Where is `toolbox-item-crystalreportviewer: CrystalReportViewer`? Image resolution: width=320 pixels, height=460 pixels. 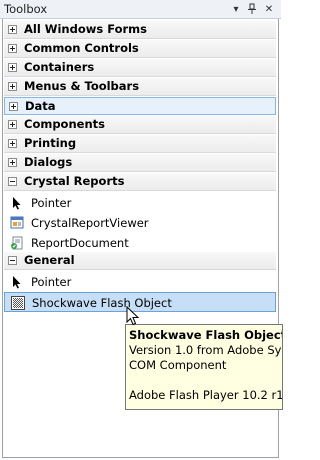
toolbox-item-crystalreportviewer: CrystalReportViewer is located at coordinates (140, 223).